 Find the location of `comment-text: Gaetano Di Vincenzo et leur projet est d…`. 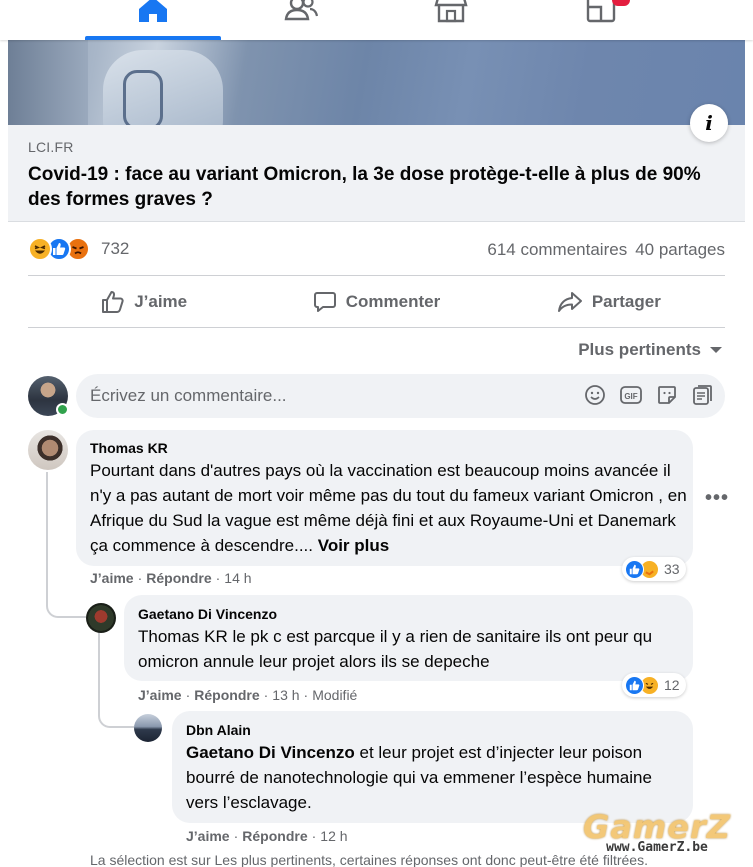

comment-text: Gaetano Di Vincenzo et leur projet est d… is located at coordinates (431, 777).